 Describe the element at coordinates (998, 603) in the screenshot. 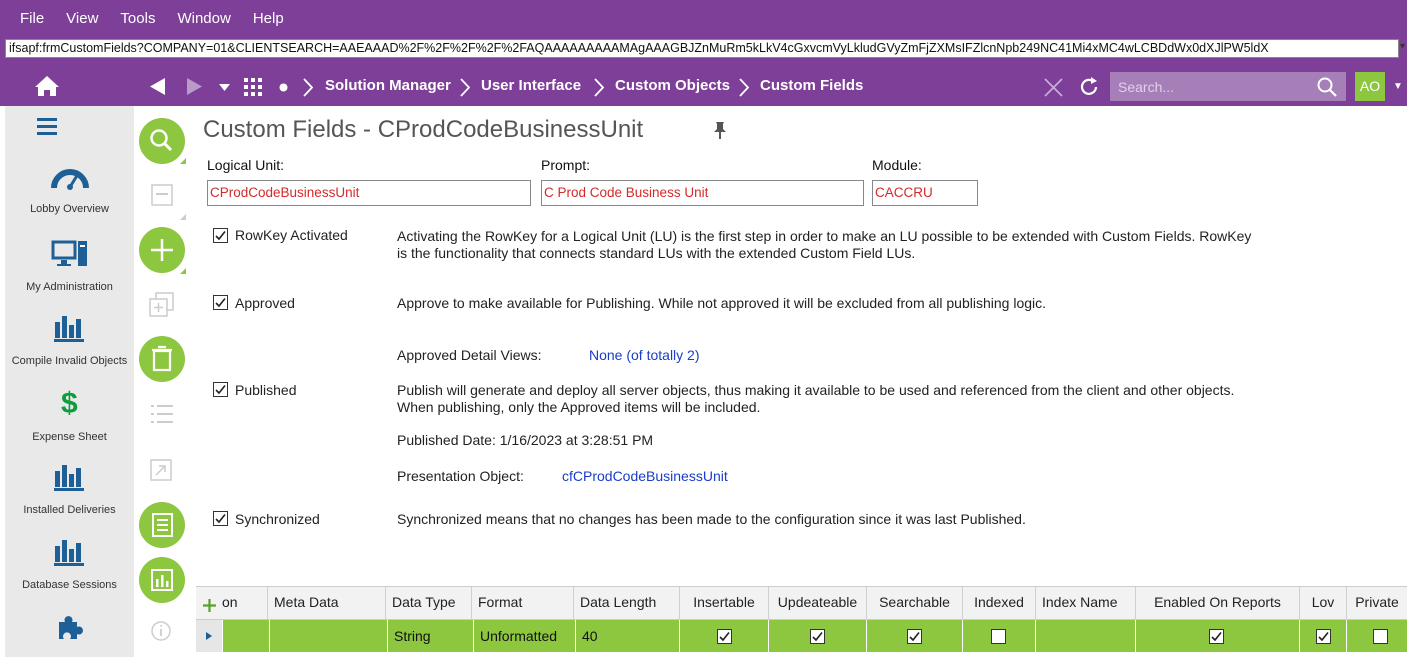

I see `column-header: Indexed` at that location.